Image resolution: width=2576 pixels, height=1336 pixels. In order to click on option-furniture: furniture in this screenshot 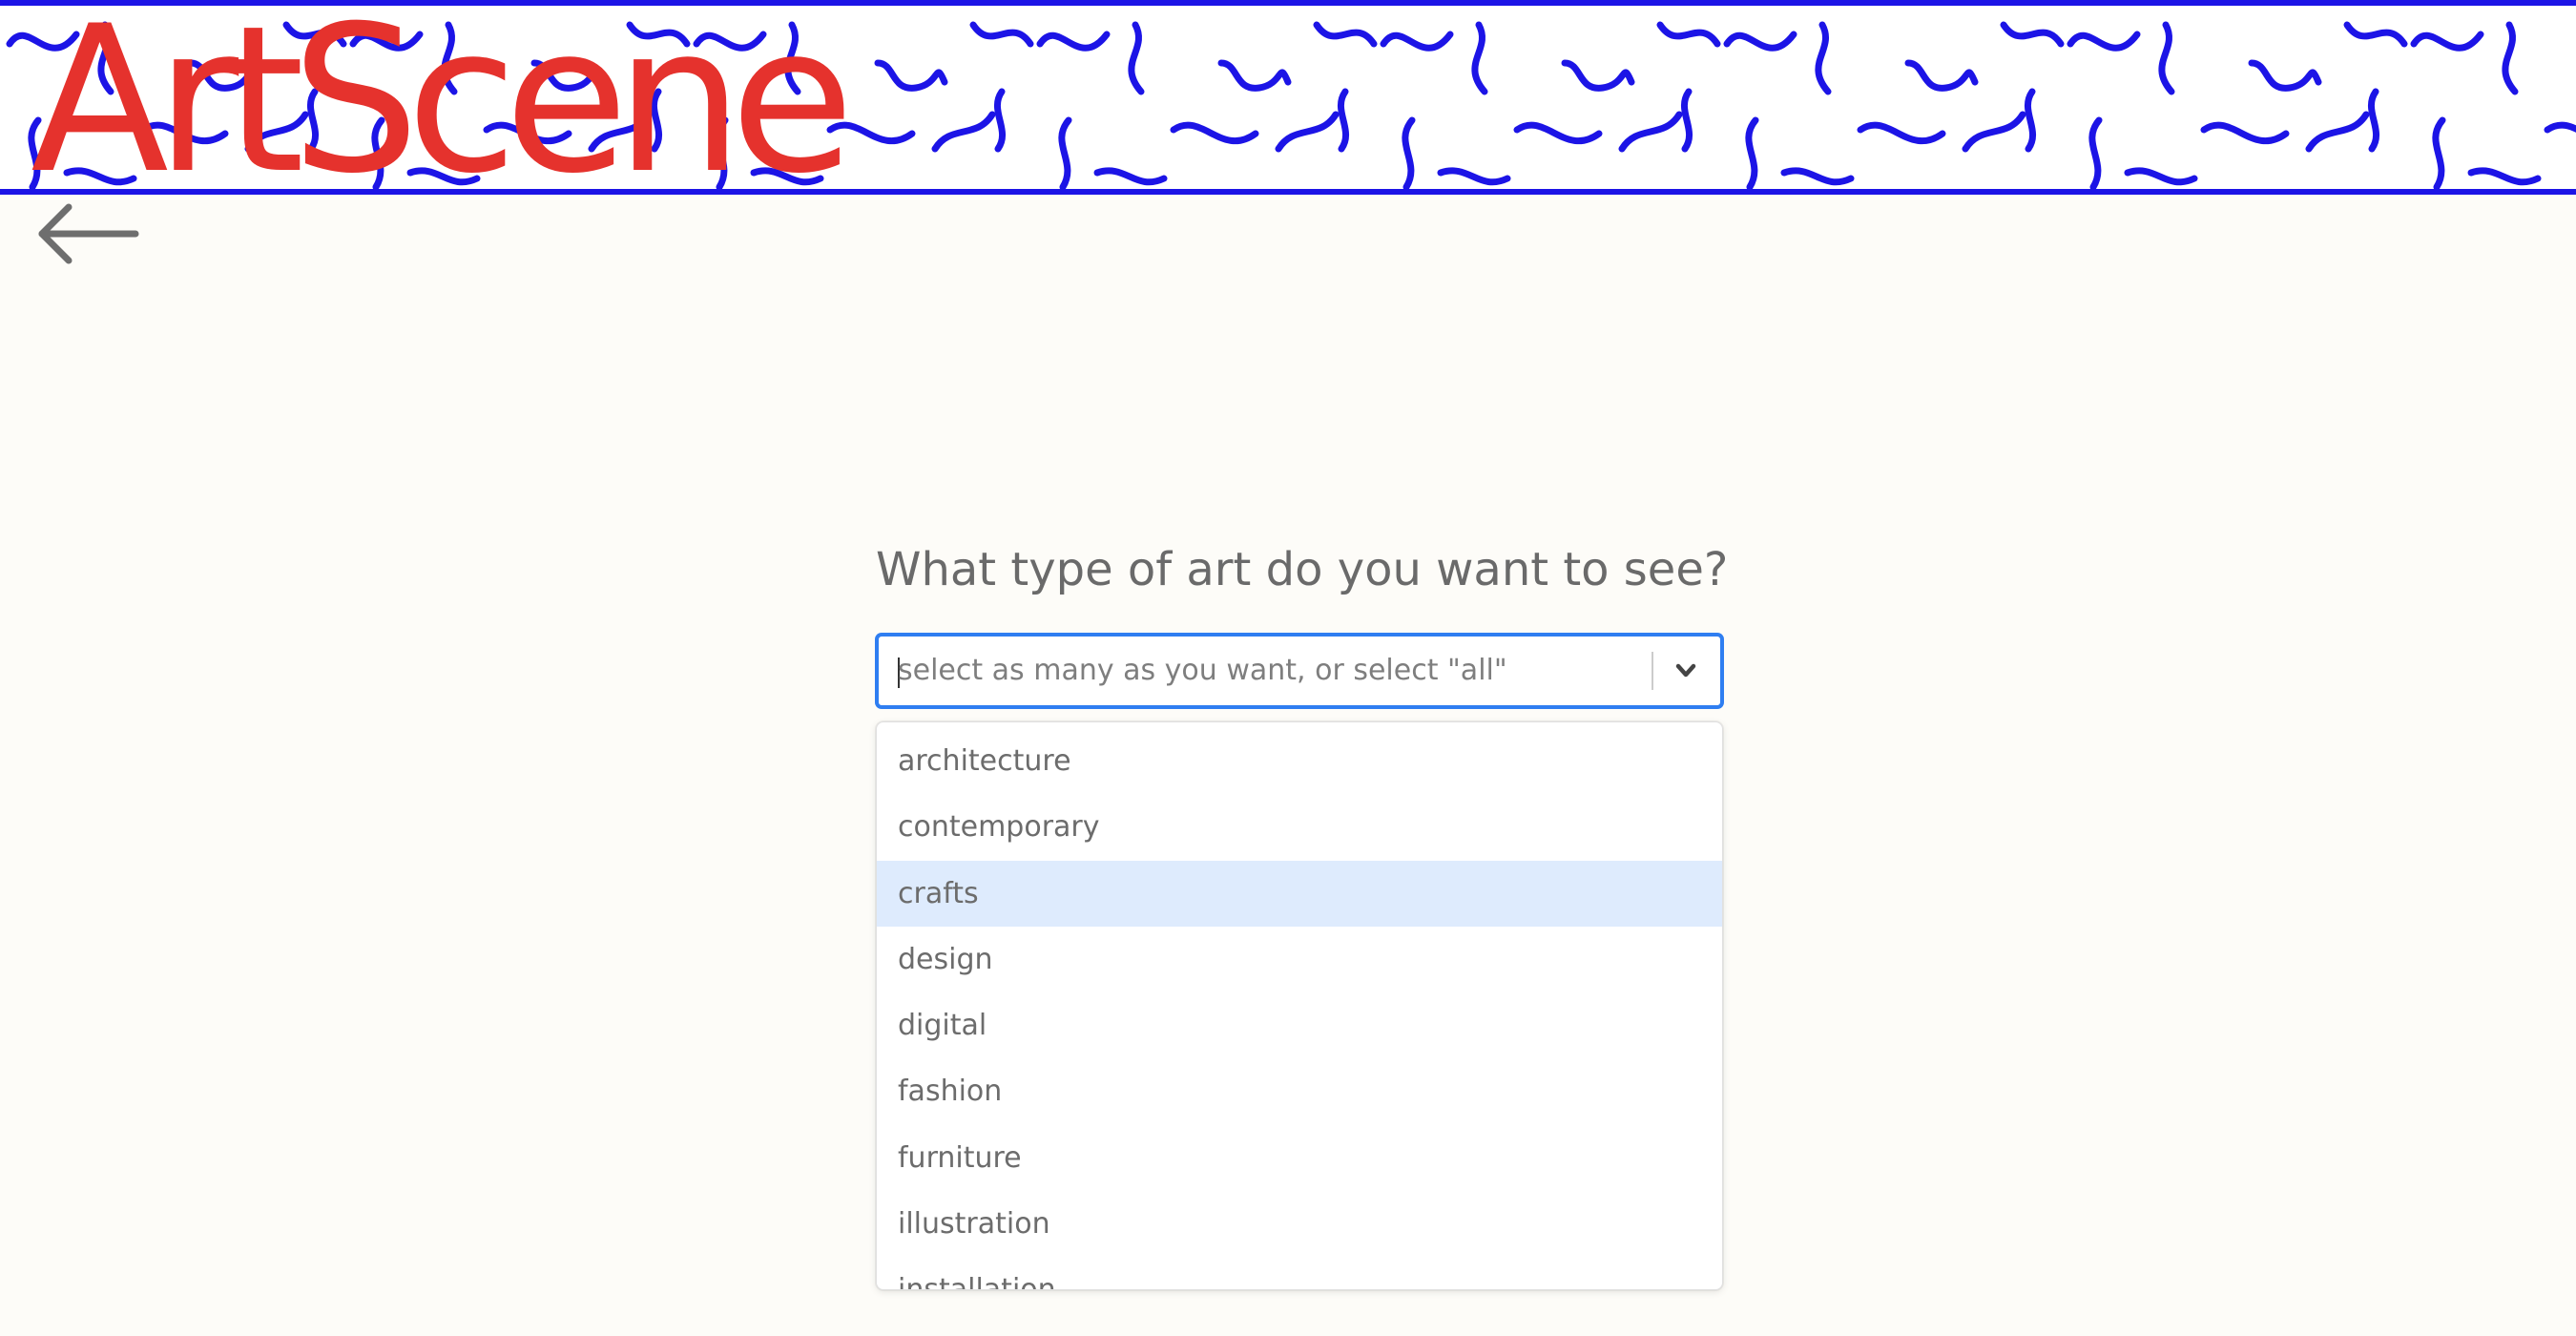, I will do `click(1299, 1158)`.